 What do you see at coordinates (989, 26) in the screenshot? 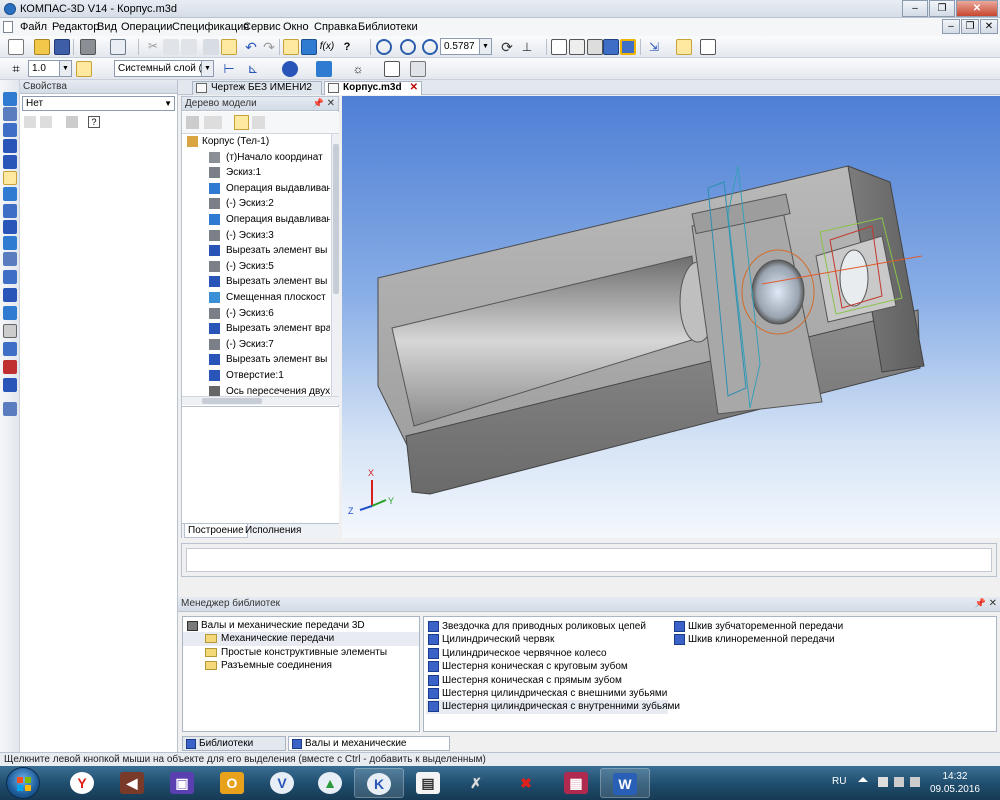
I see `doc-close-button: ✕` at bounding box center [989, 26].